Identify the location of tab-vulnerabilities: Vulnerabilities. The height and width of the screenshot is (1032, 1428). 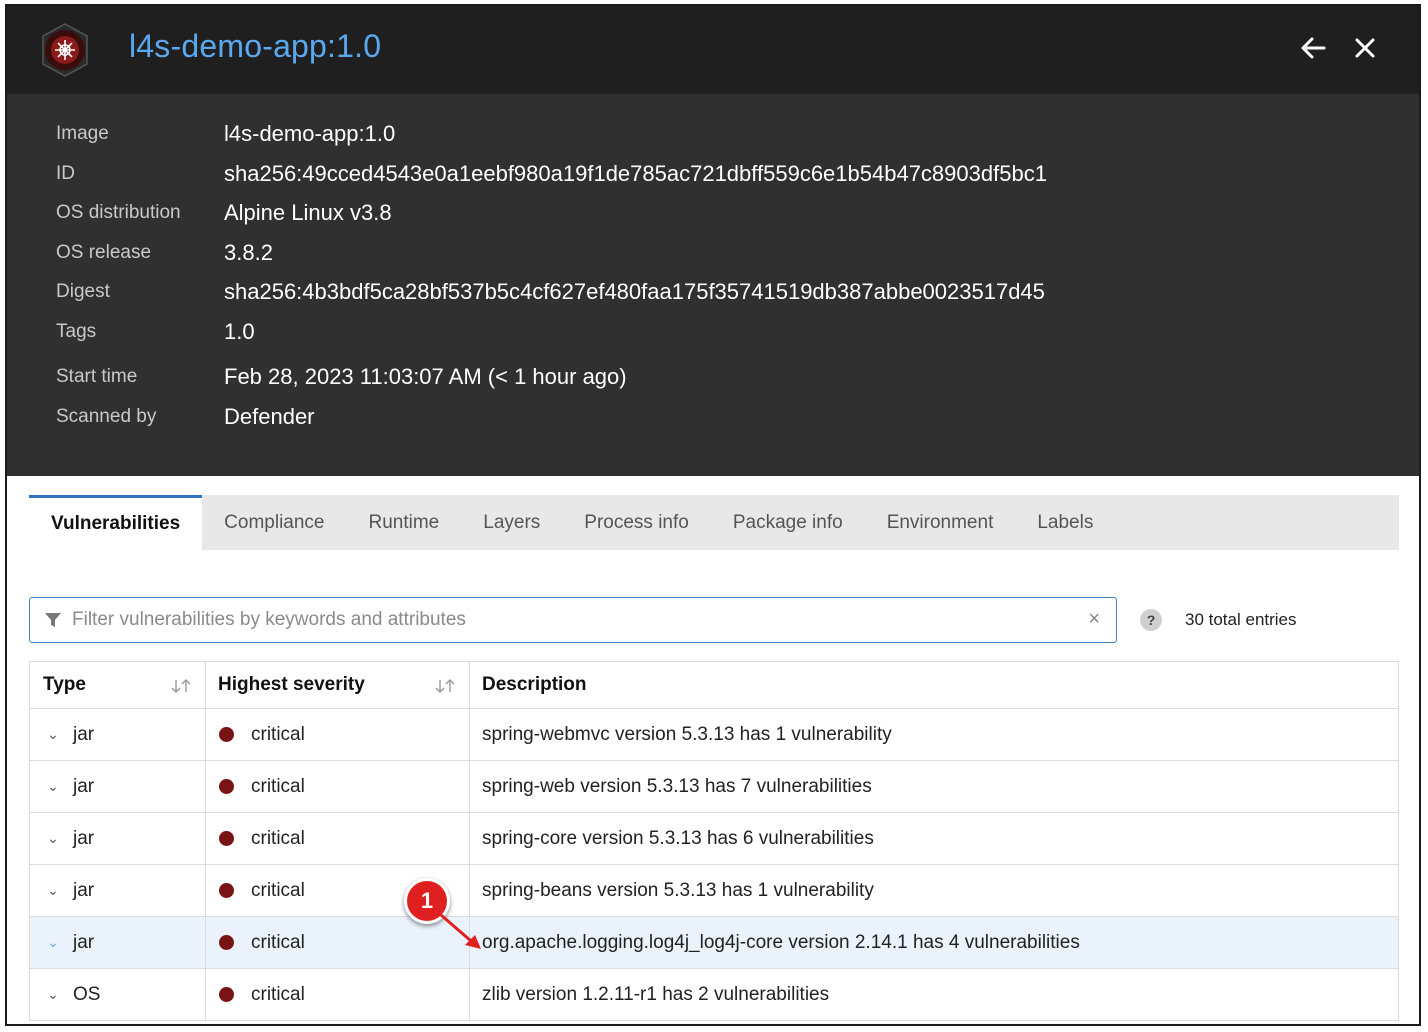
(116, 522).